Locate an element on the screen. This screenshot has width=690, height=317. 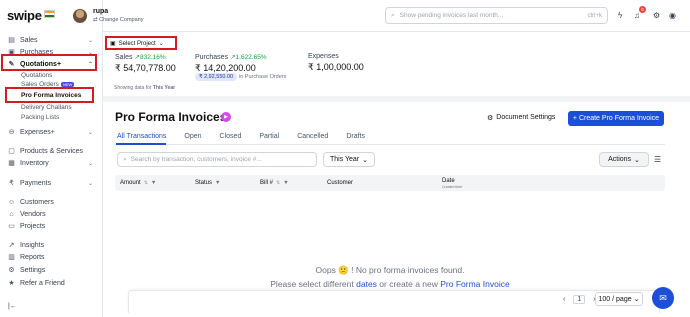
column-amount: Amount ⇅ ▼ is located at coordinates (138, 183).